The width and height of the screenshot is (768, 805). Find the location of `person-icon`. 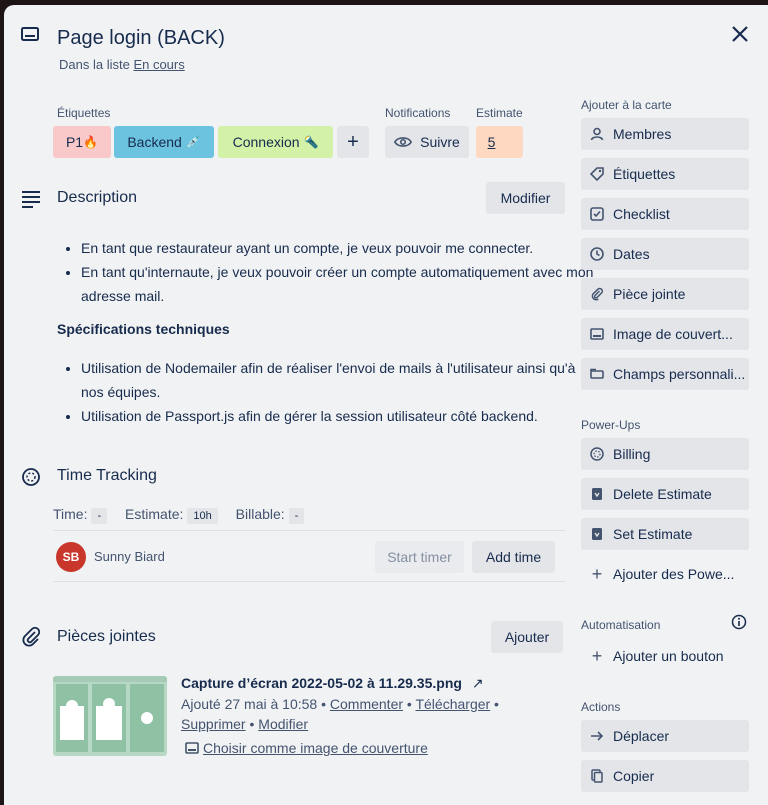

person-icon is located at coordinates (597, 134).